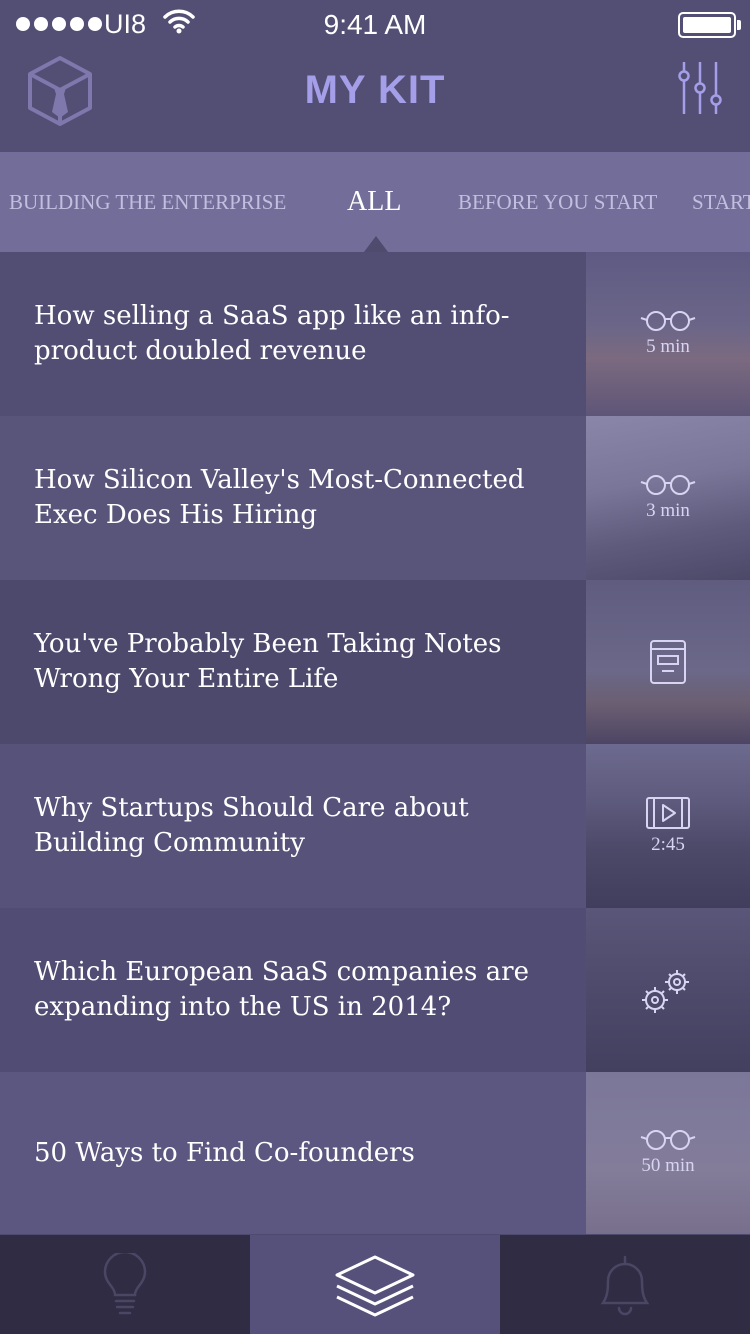 Image resolution: width=750 pixels, height=1334 pixels. I want to click on page-title: MY KIT, so click(375, 90).